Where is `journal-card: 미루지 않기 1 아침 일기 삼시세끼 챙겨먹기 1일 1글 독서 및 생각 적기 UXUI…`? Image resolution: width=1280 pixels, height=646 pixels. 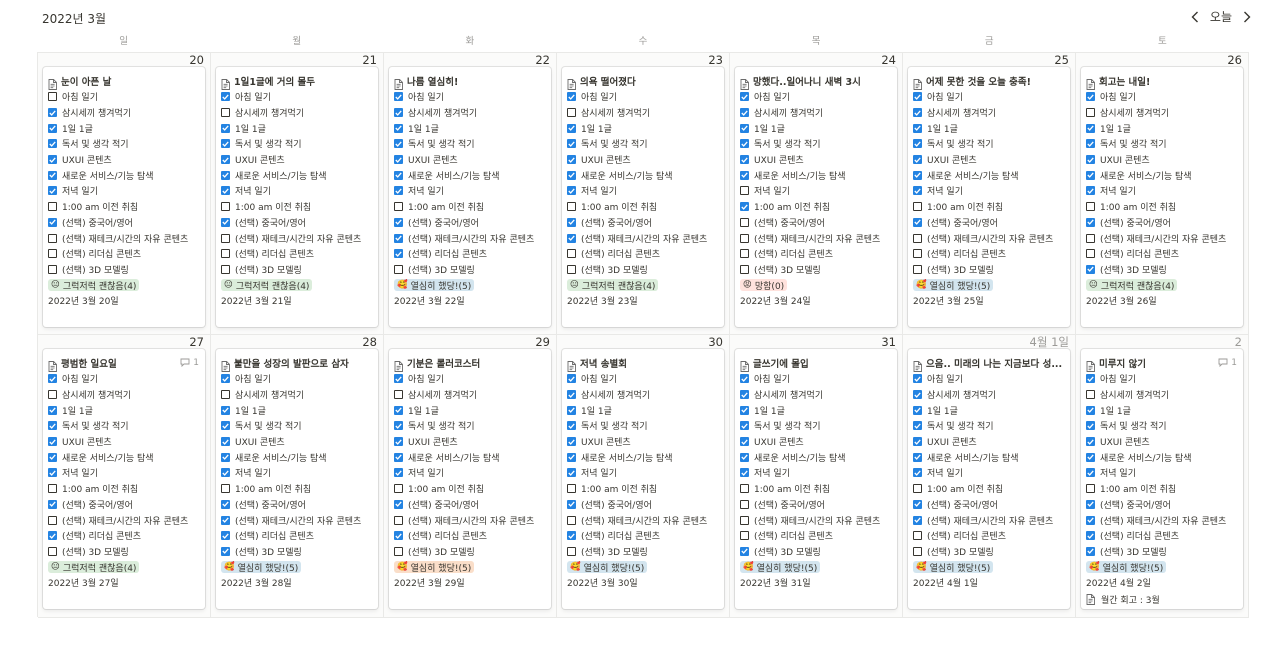 journal-card: 미루지 않기 1 아침 일기 삼시세끼 챙겨먹기 1일 1글 독서 및 생각 적기 UXUI… is located at coordinates (1162, 479).